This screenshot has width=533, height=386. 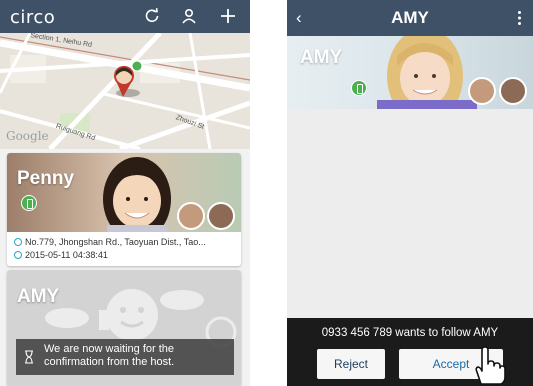 I want to click on google-attribution: Google, so click(x=27, y=136).